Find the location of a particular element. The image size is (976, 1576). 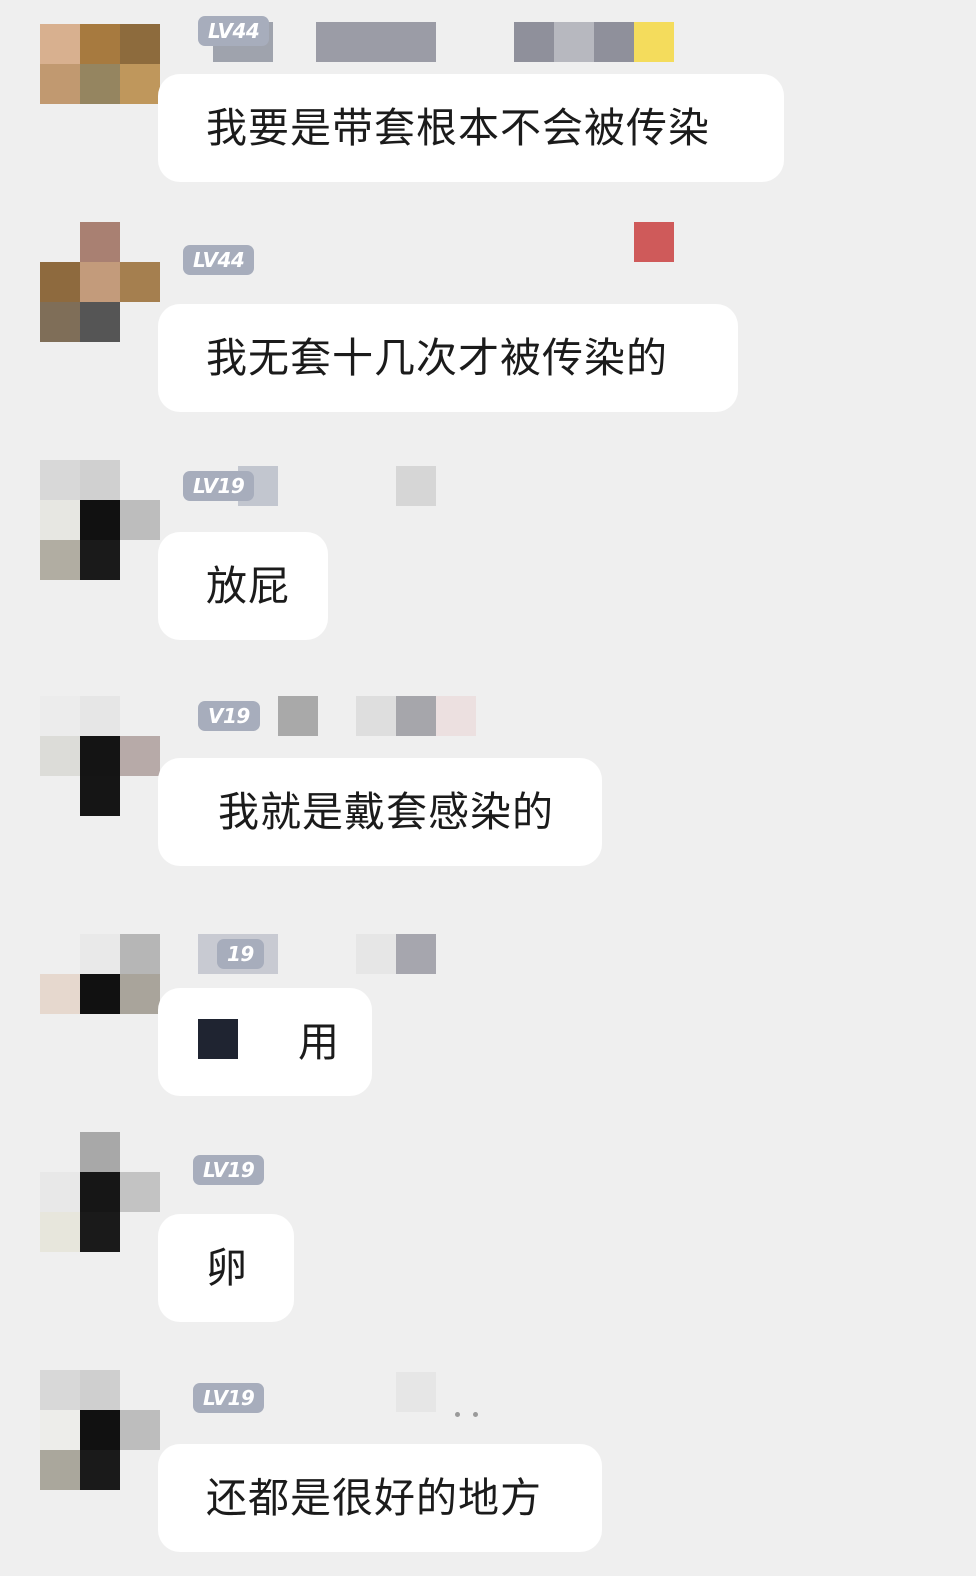

message-bubble: 还都是很好的地方 is located at coordinates (380, 1498).